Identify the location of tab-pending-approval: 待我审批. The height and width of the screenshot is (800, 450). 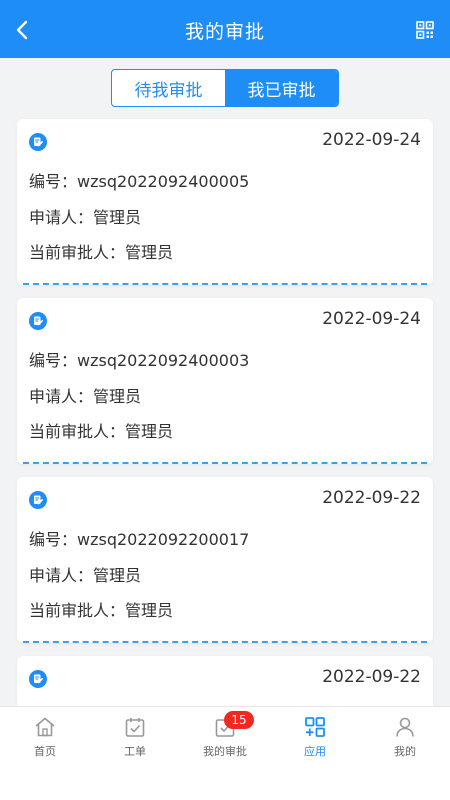
(168, 88).